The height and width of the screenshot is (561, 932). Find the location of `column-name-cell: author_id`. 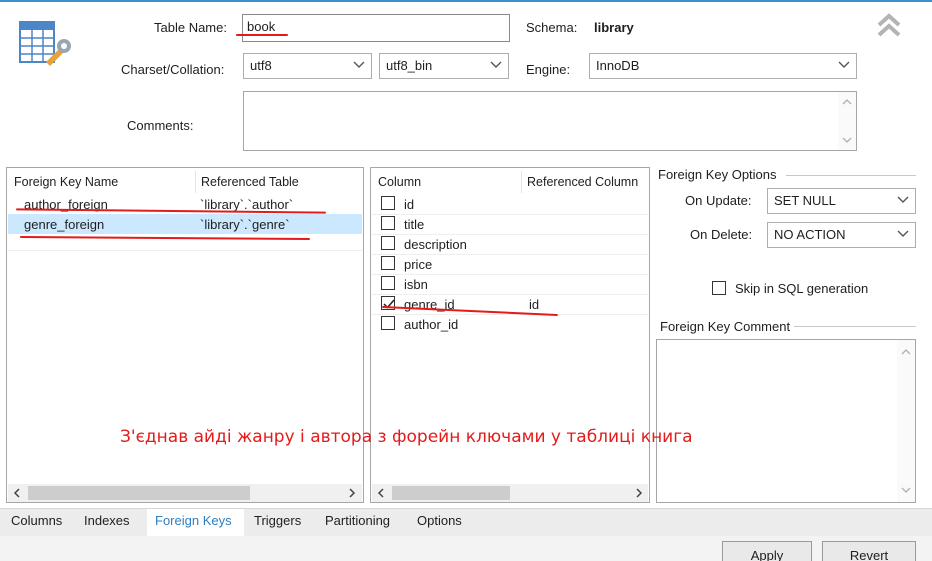

column-name-cell: author_id is located at coordinates (431, 324).